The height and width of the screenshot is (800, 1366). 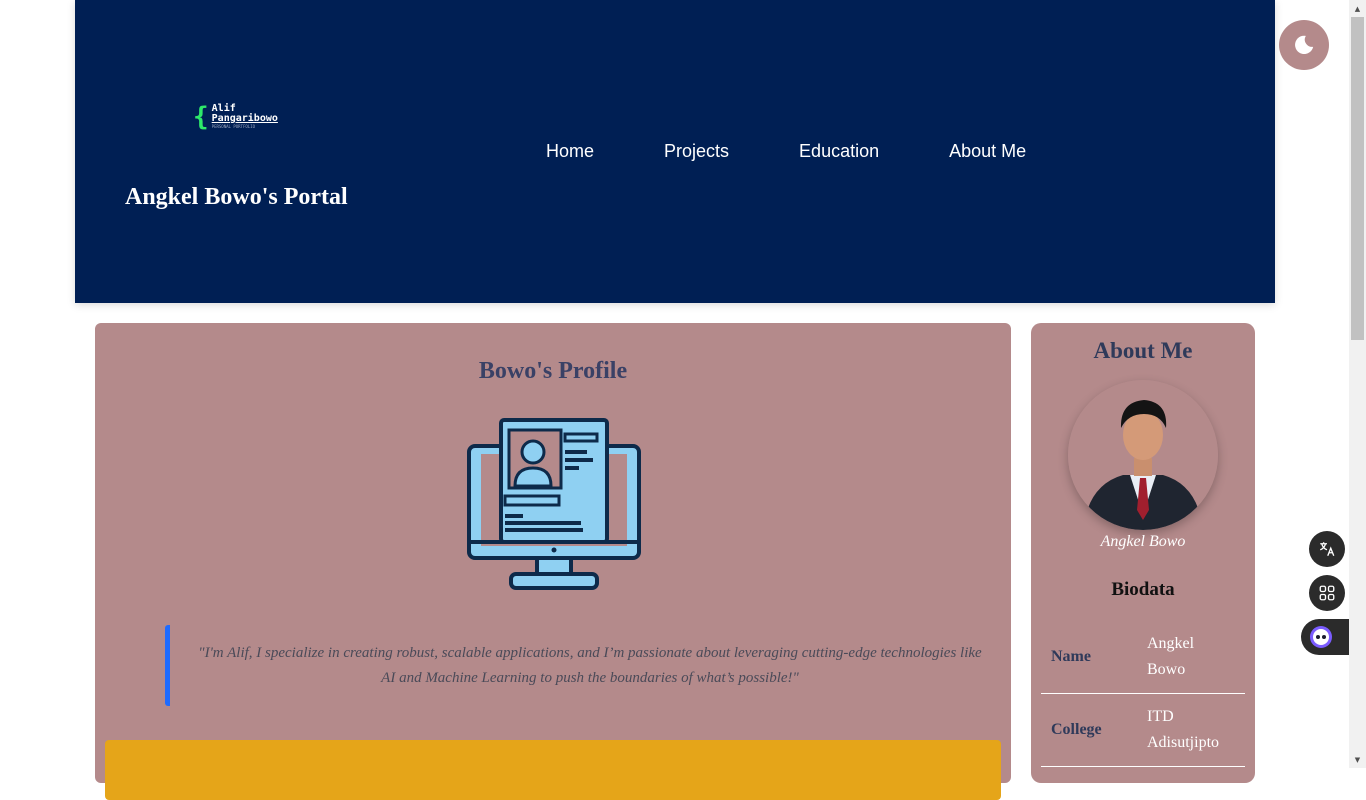 I want to click on apps-button, so click(x=1327, y=593).